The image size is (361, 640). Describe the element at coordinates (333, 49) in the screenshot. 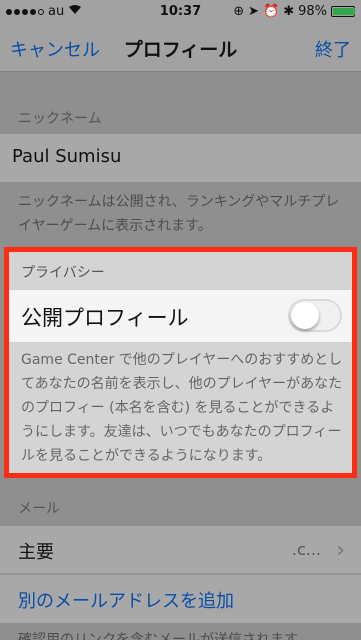

I see `done-button: 終了` at that location.